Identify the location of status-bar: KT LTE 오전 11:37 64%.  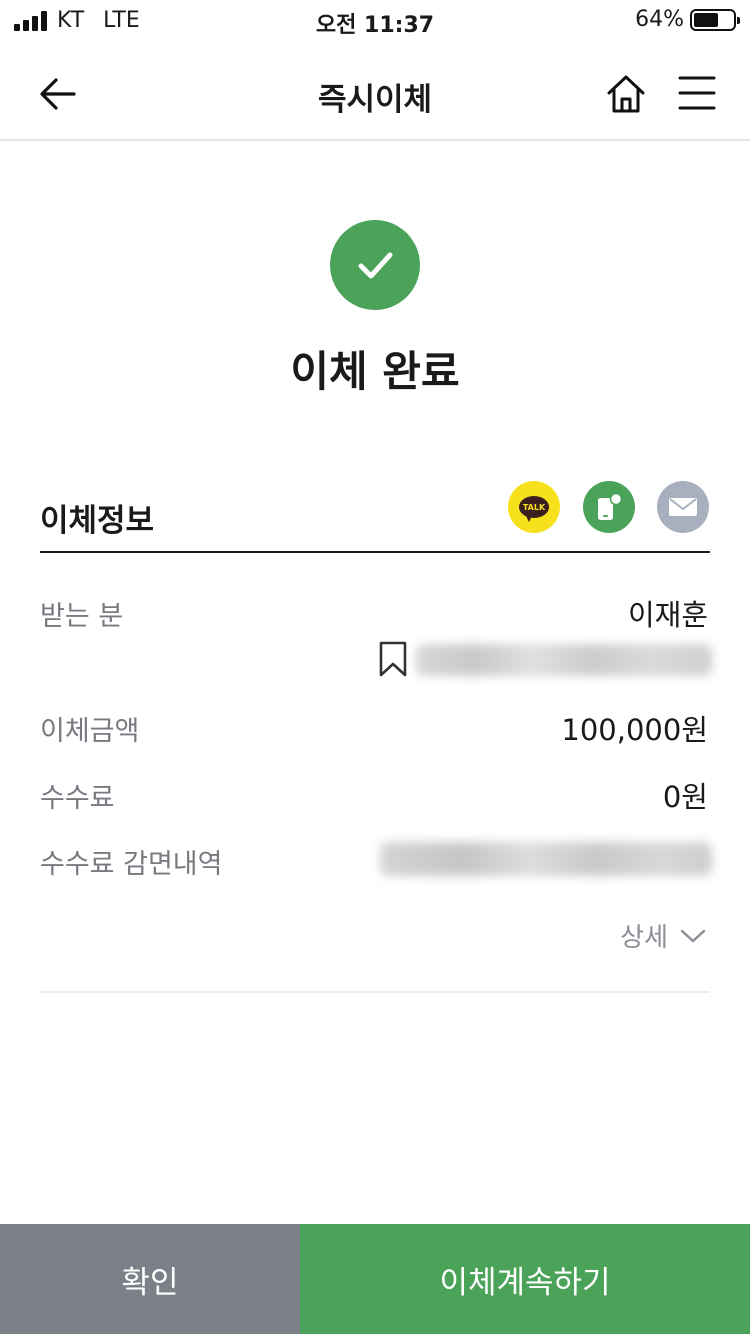
(375, 22).